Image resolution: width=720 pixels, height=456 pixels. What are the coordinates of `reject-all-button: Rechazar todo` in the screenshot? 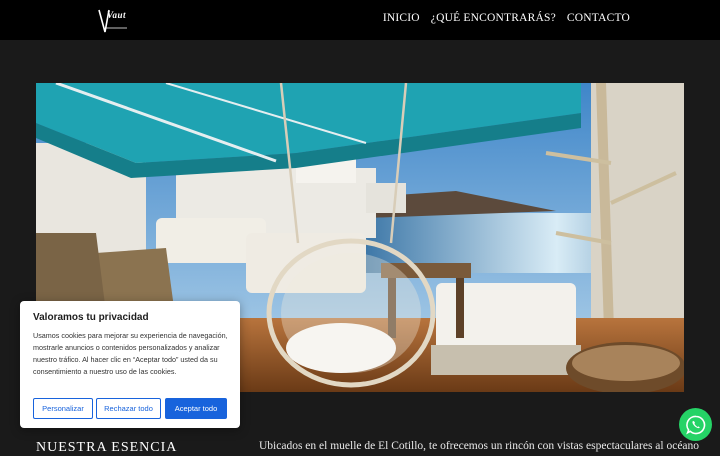 It's located at (128, 408).